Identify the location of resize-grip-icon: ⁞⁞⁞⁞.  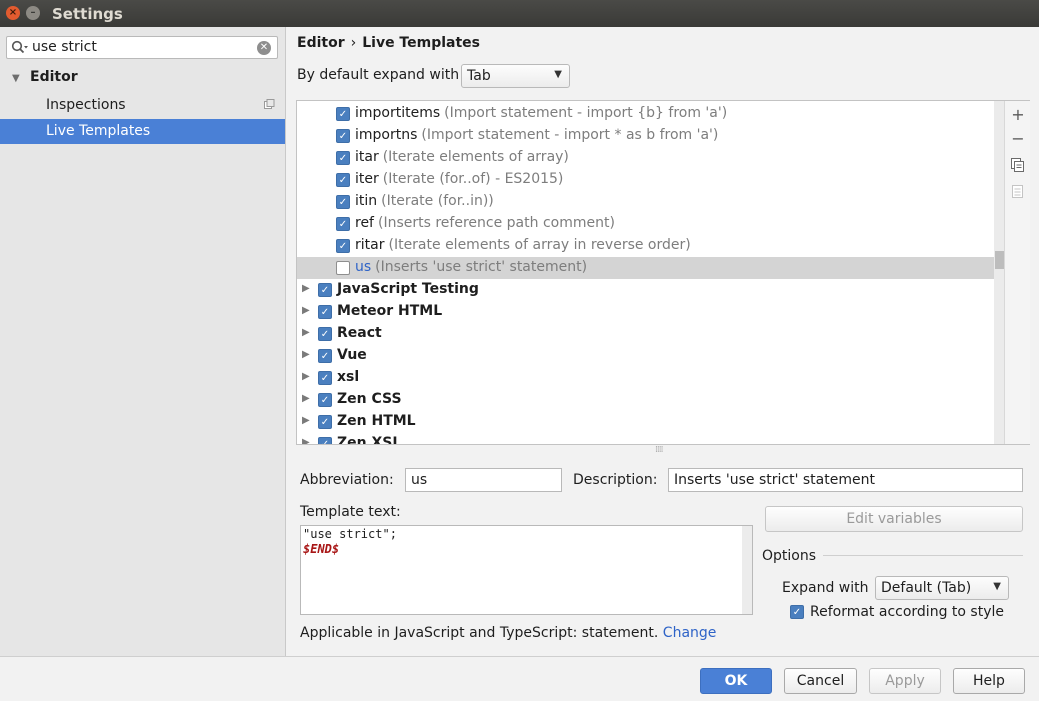
(659, 450).